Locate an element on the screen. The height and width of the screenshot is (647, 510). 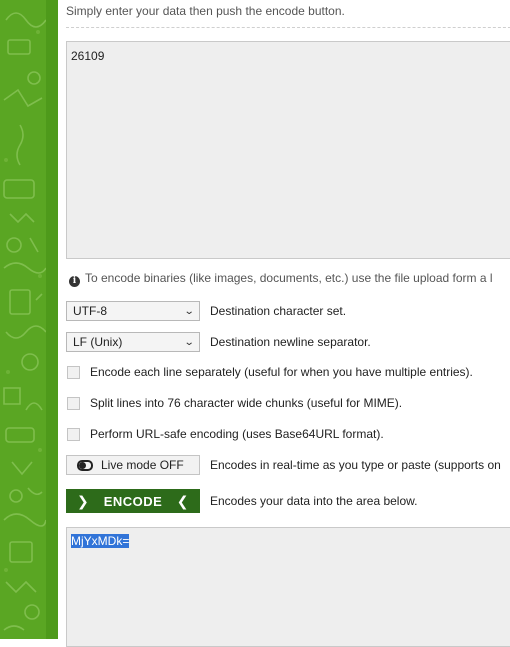
sidebar-edge is located at coordinates (52, 319).